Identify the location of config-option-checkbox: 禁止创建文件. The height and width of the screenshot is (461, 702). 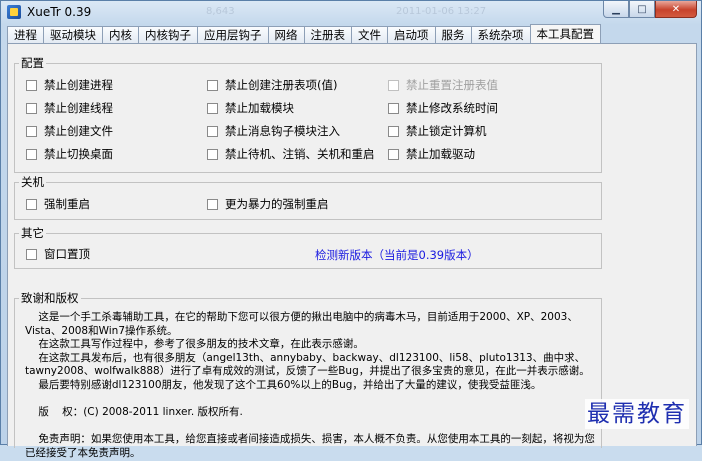
(69, 131).